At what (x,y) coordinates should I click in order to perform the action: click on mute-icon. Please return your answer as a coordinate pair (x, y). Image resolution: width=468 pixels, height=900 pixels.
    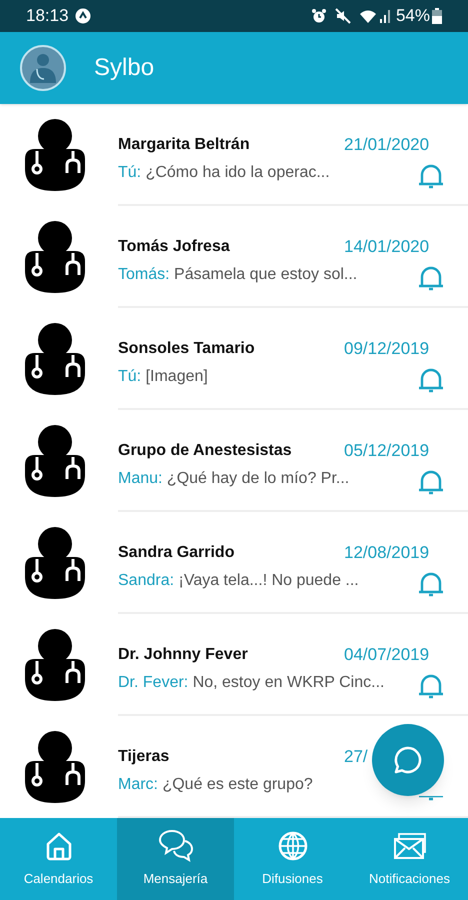
    Looking at the image, I should click on (342, 16).